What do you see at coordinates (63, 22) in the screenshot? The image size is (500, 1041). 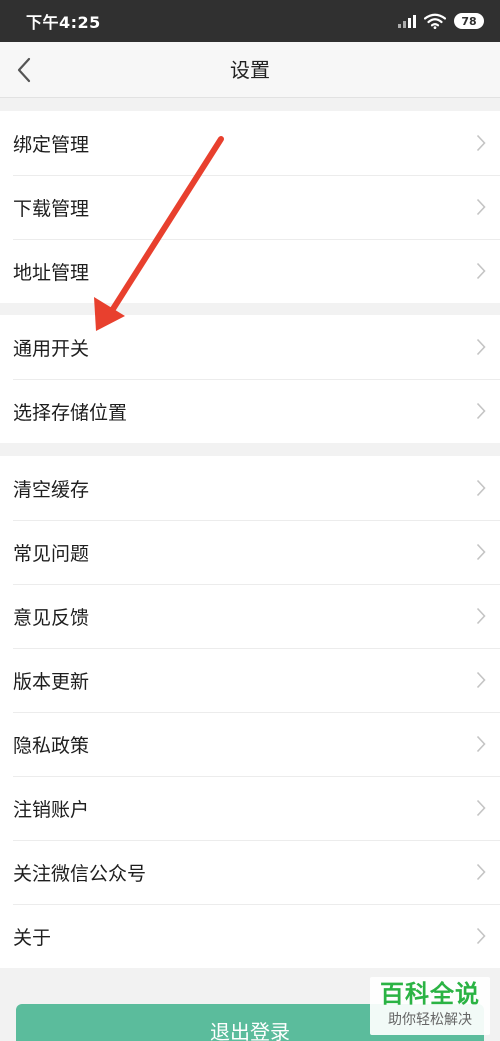 I see `status-time: 下午4:25` at bounding box center [63, 22].